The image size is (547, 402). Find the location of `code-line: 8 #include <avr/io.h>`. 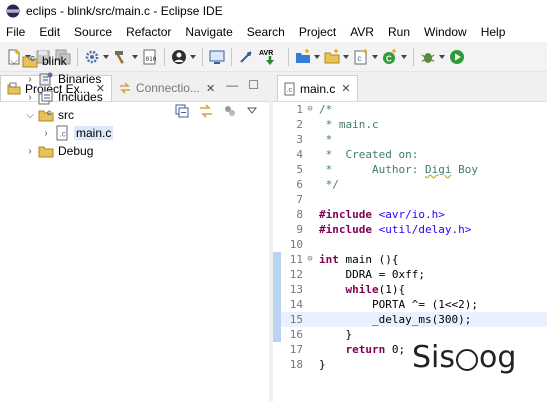

code-line: 8 #include <avr/io.h> is located at coordinates (410, 214).